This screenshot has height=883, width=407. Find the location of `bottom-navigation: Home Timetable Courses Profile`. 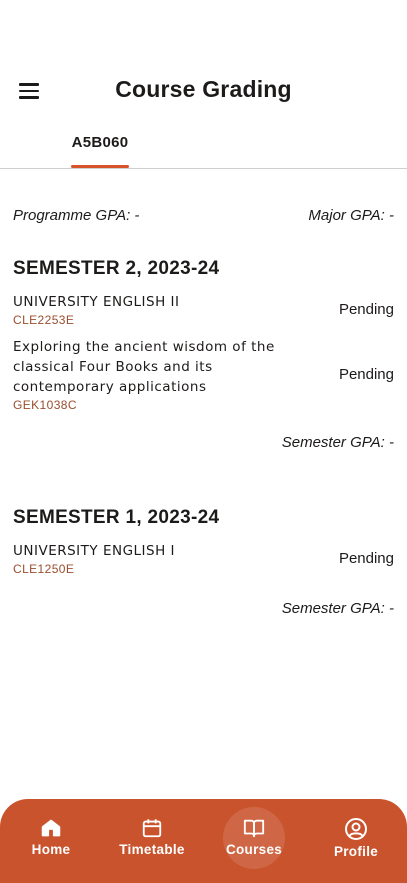

bottom-navigation: Home Timetable Courses Profile is located at coordinates (203, 841).